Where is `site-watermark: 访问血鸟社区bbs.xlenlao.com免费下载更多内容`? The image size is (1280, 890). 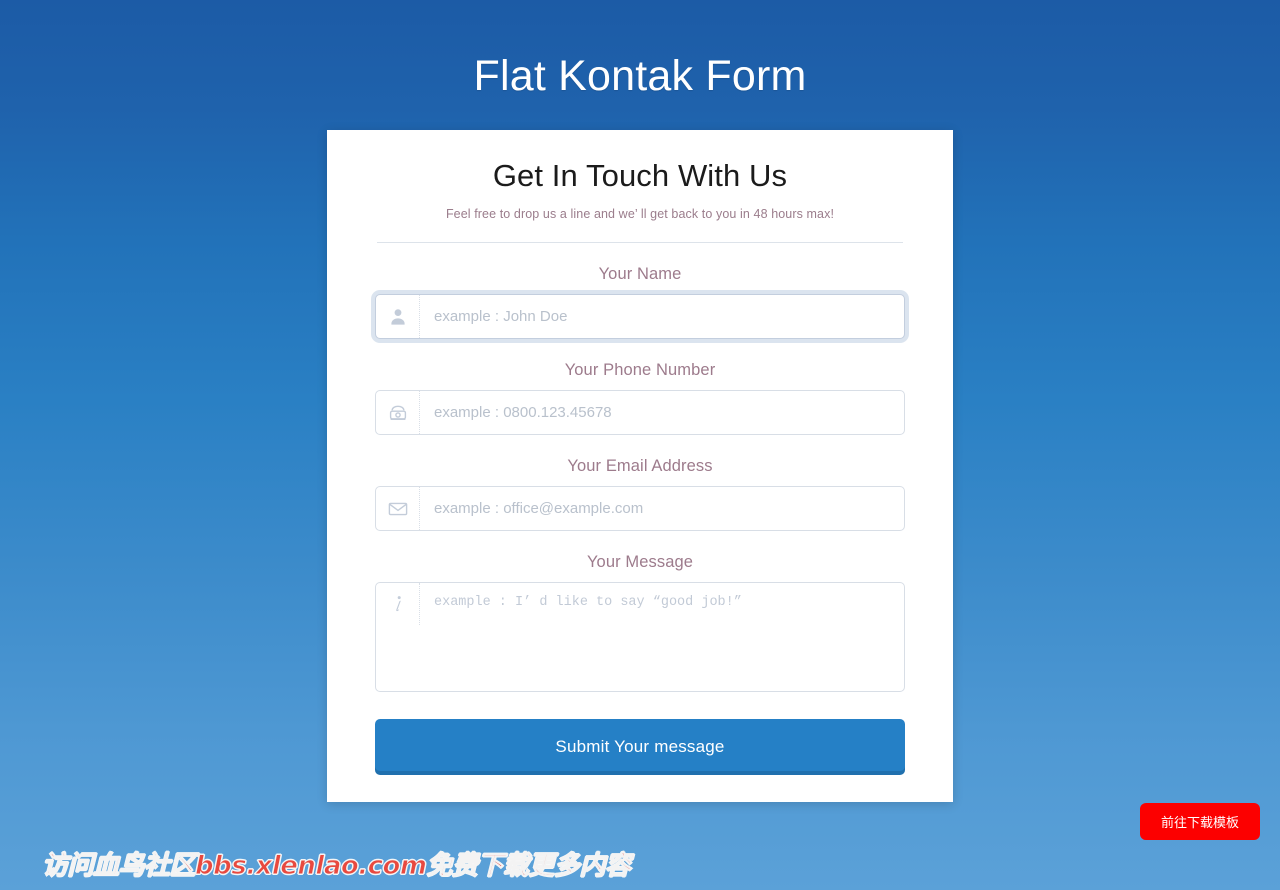
site-watermark: 访问血鸟社区bbs.xlenlao.com免费下载更多内容 is located at coordinates (336, 866).